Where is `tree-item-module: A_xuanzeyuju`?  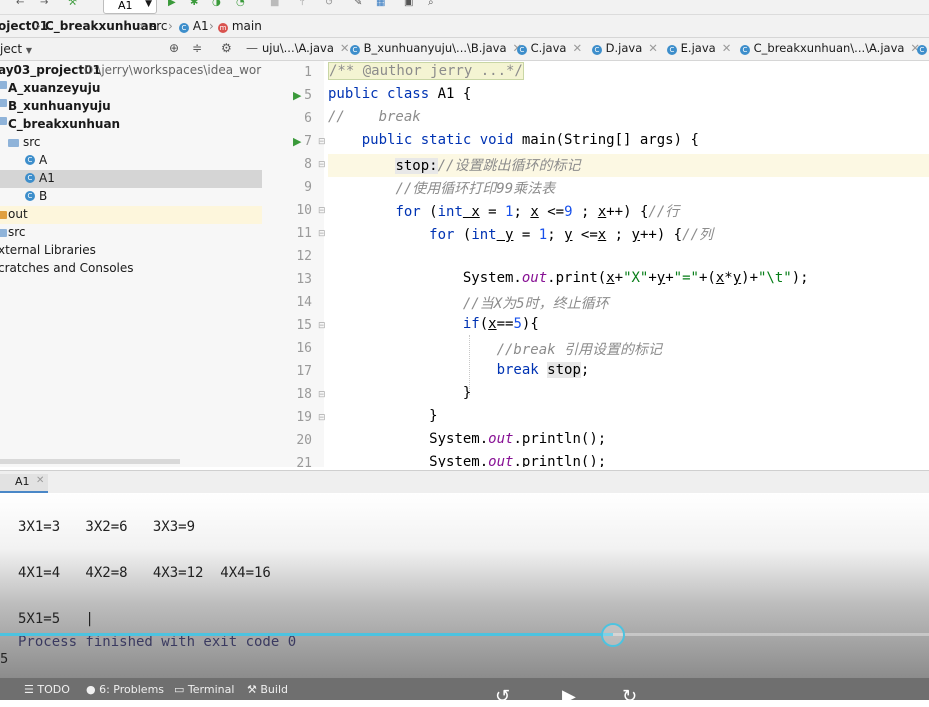
tree-item-module: A_xuanzeyuju is located at coordinates (131, 89).